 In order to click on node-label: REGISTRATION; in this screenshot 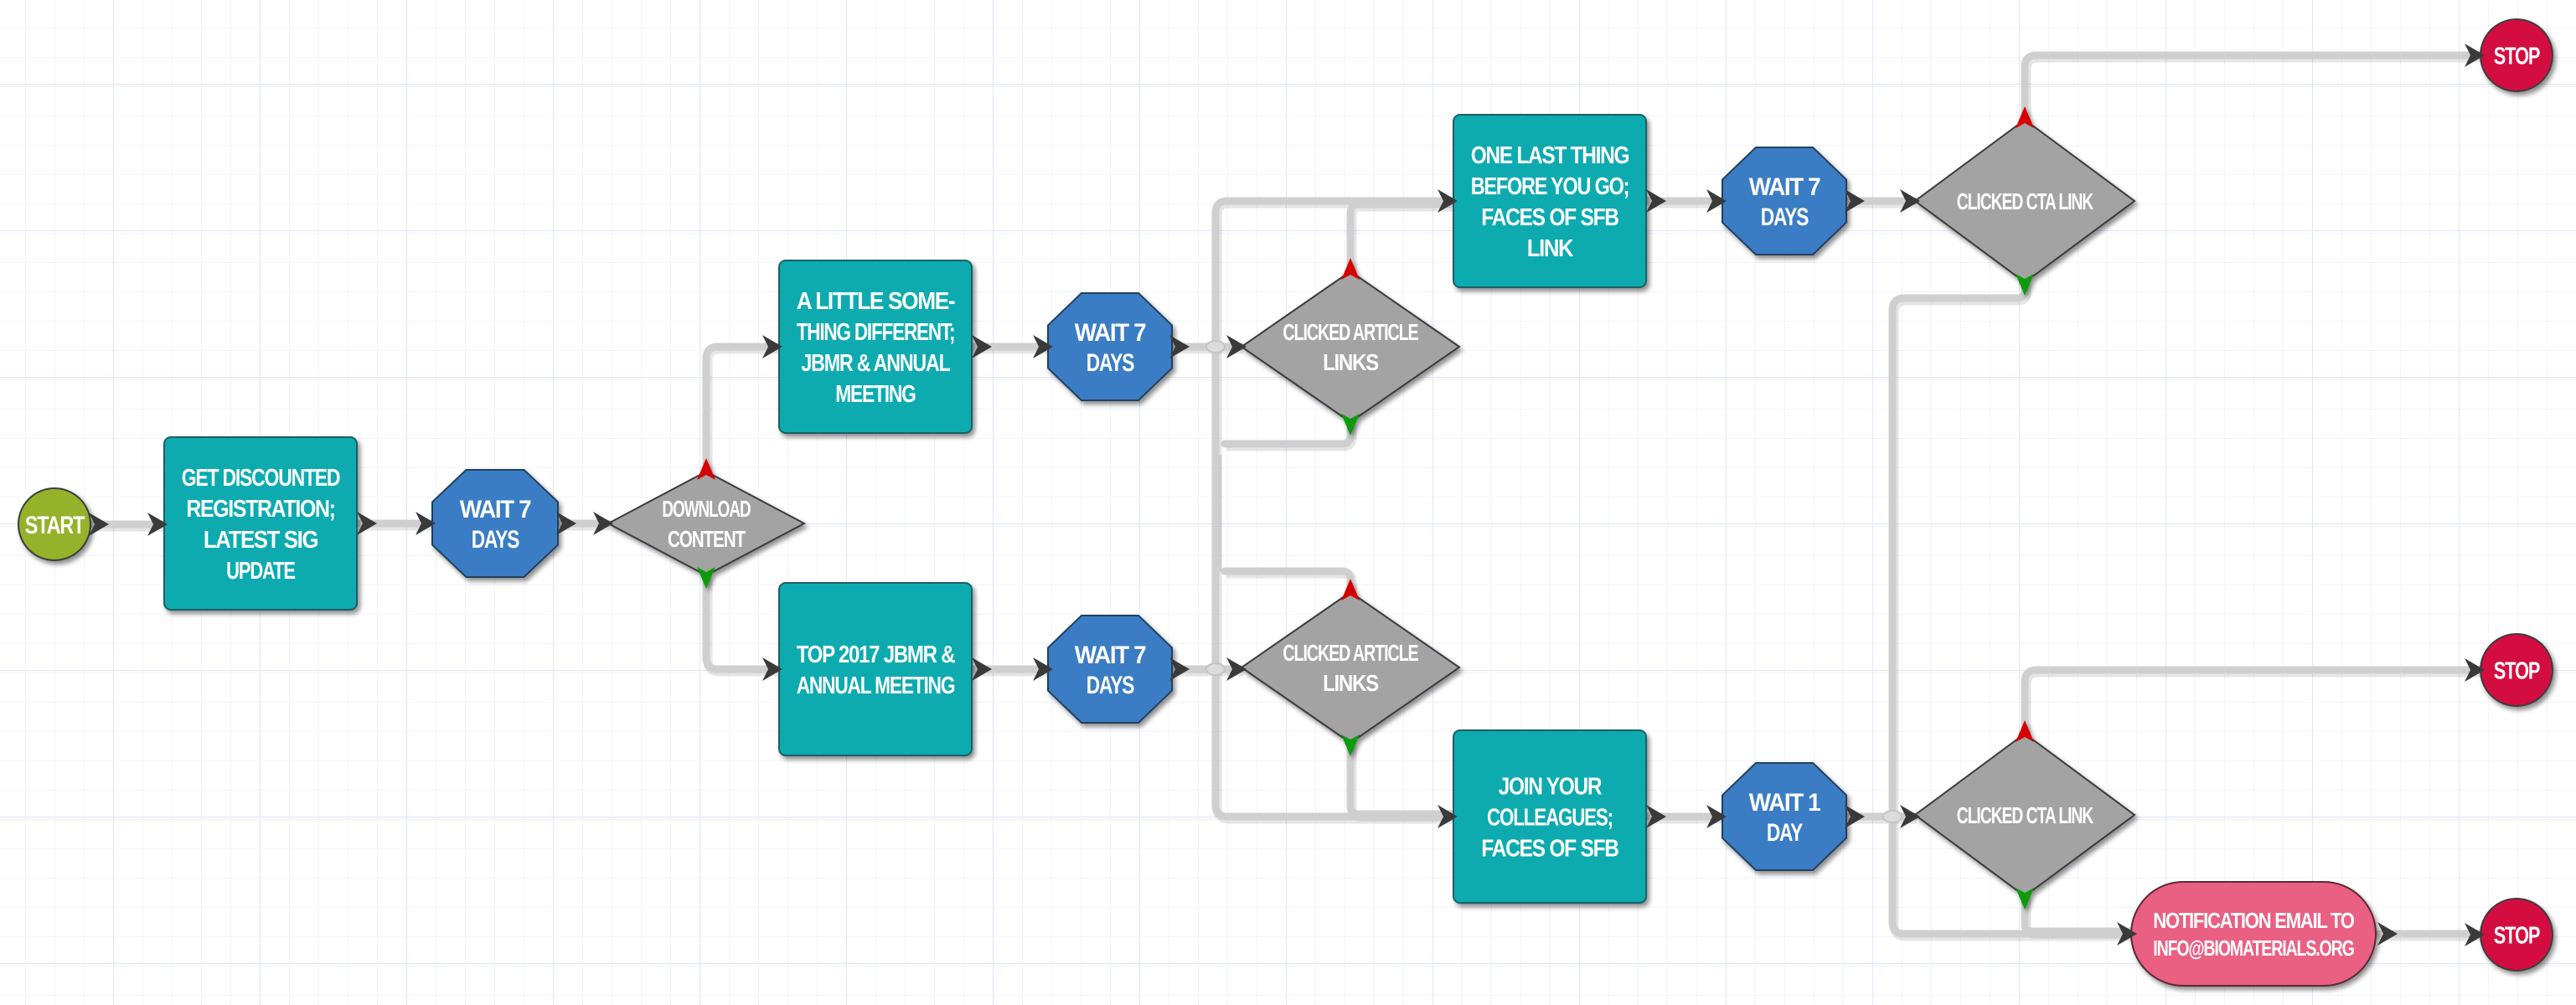, I will do `click(260, 509)`.